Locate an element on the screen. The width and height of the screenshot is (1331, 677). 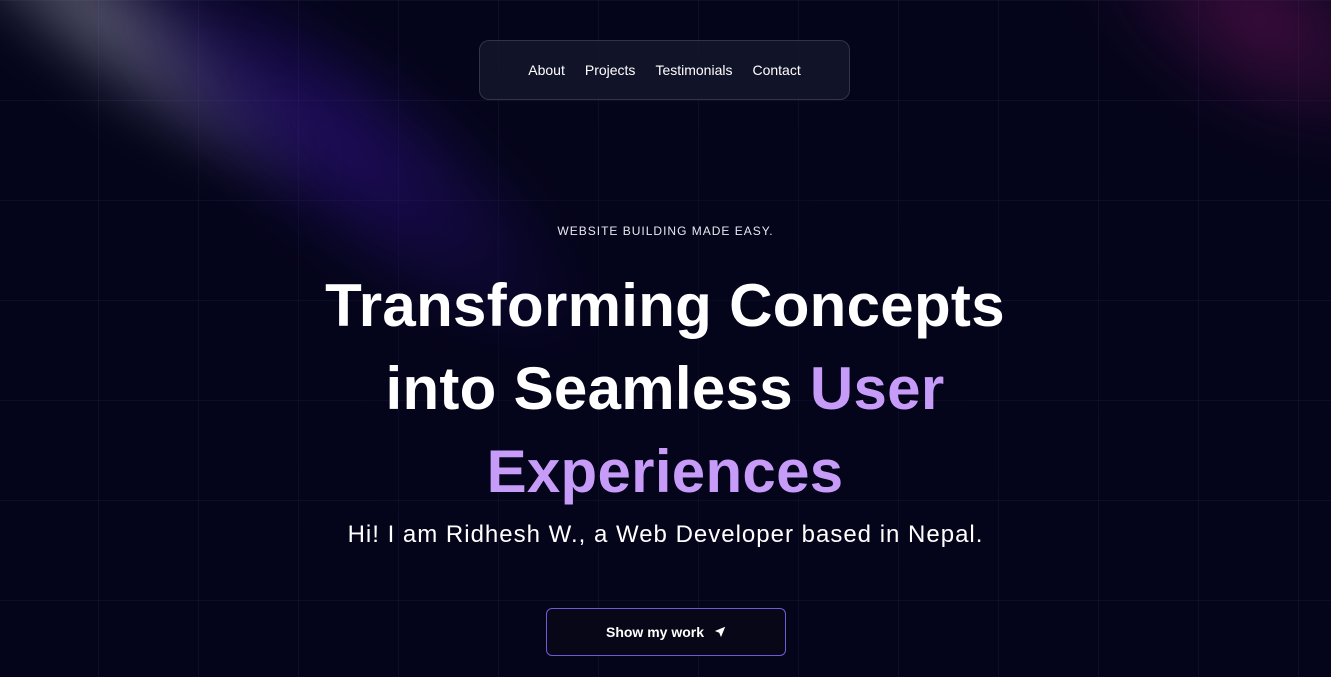
show-my-work-button: Show my work is located at coordinates (666, 632).